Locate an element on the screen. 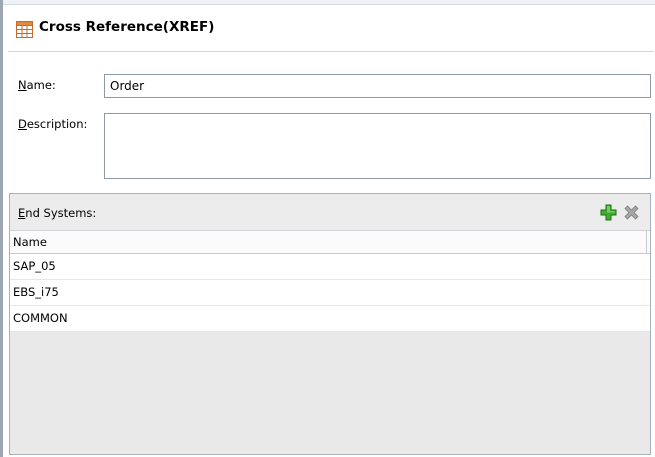 This screenshot has height=457, width=655. name-field: Order is located at coordinates (377, 86).